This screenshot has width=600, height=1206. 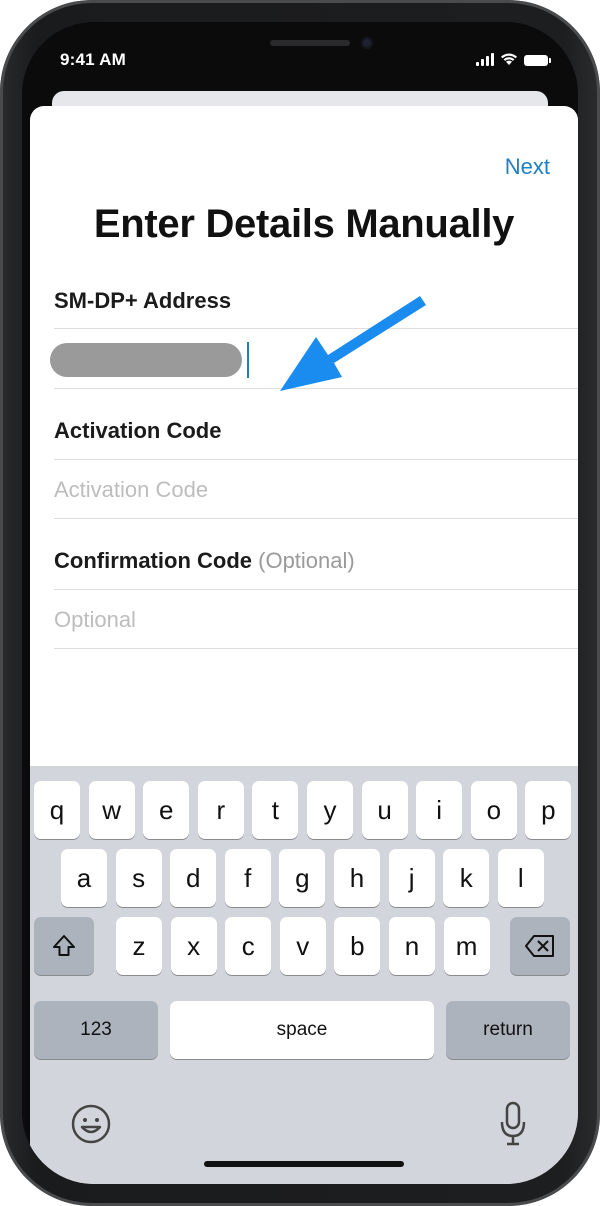 I want to click on key-d: d, so click(x=193, y=878).